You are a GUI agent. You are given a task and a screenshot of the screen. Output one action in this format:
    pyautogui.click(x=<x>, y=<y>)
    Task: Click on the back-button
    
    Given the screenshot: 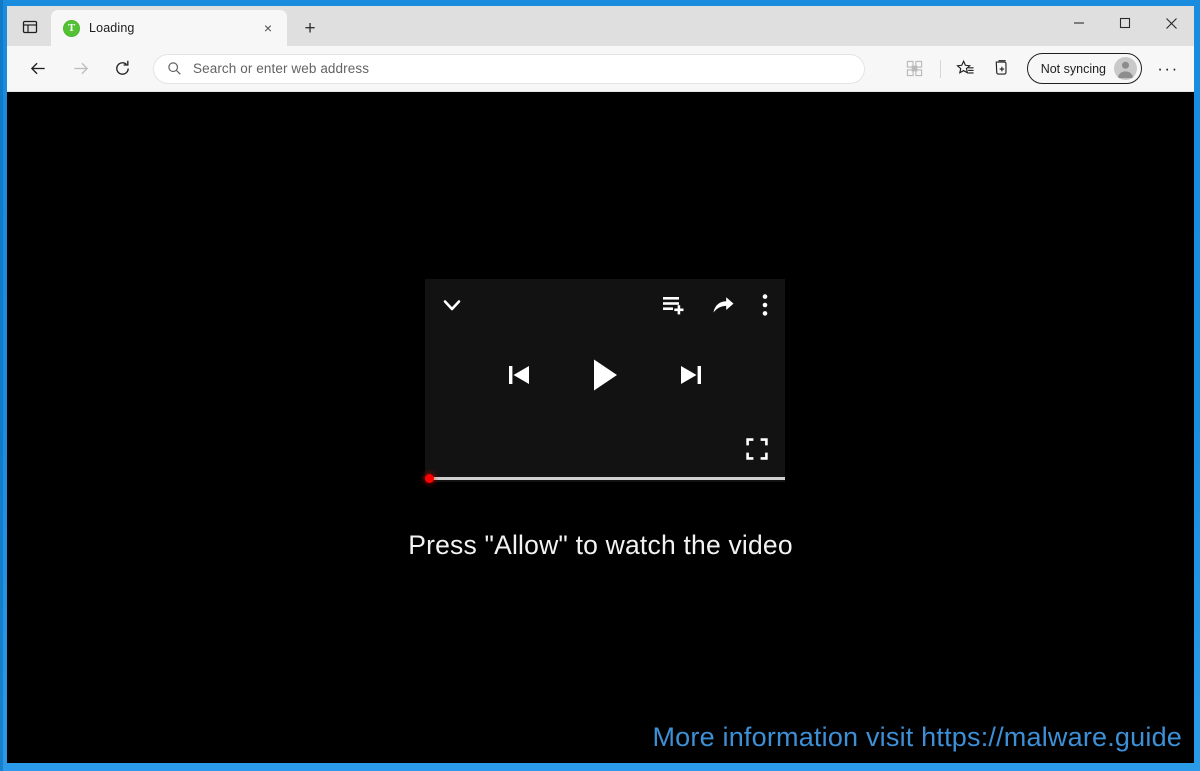 What is the action you would take?
    pyautogui.click(x=38, y=69)
    